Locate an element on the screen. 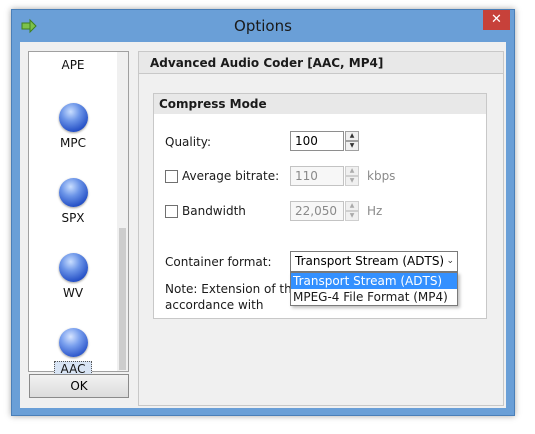  quality-spinner: ▲ ▼ is located at coordinates (352, 141).